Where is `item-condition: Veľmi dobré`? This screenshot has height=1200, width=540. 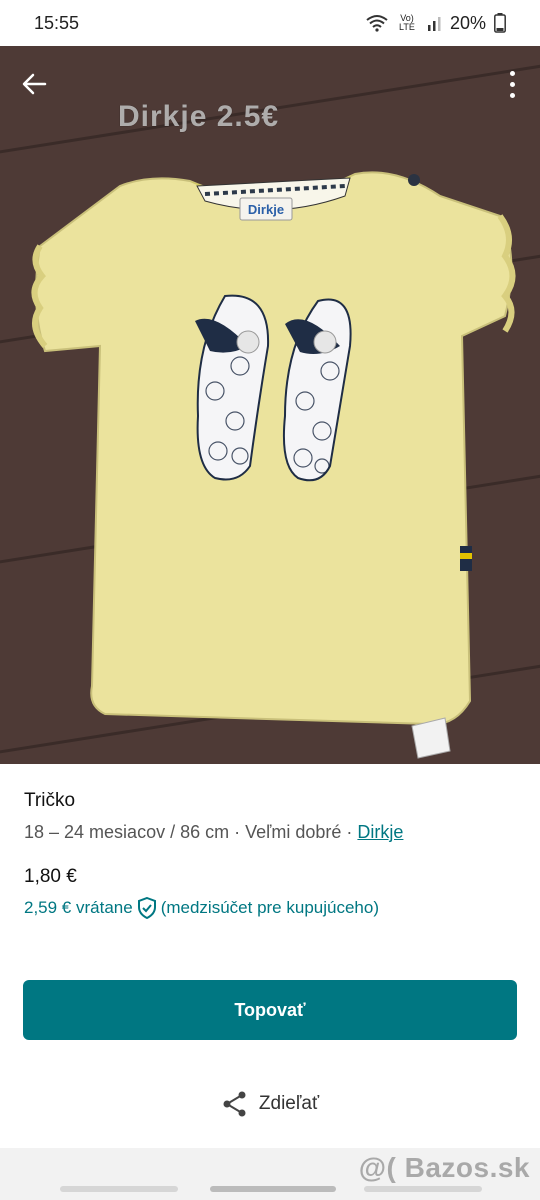
item-condition: Veľmi dobré is located at coordinates (293, 832).